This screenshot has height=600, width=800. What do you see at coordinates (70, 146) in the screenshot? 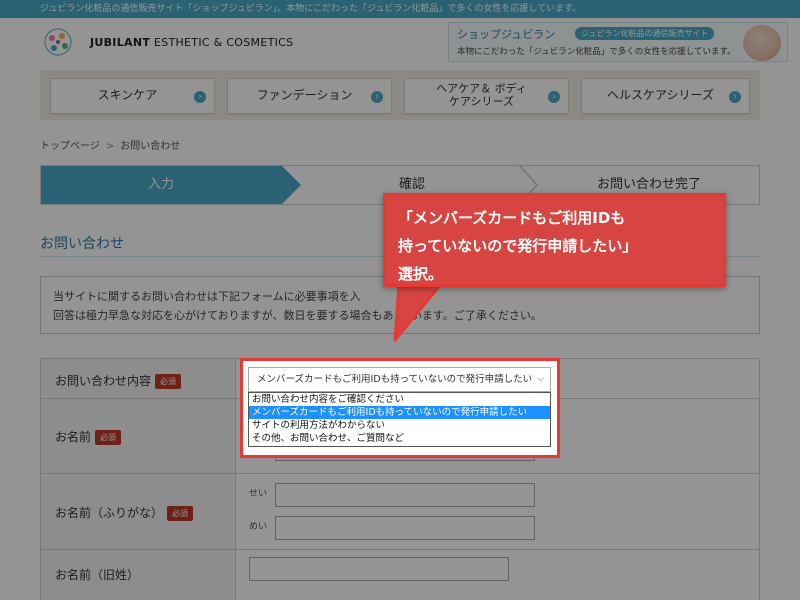
I see `breadcrumb-home-link: トップページ` at bounding box center [70, 146].